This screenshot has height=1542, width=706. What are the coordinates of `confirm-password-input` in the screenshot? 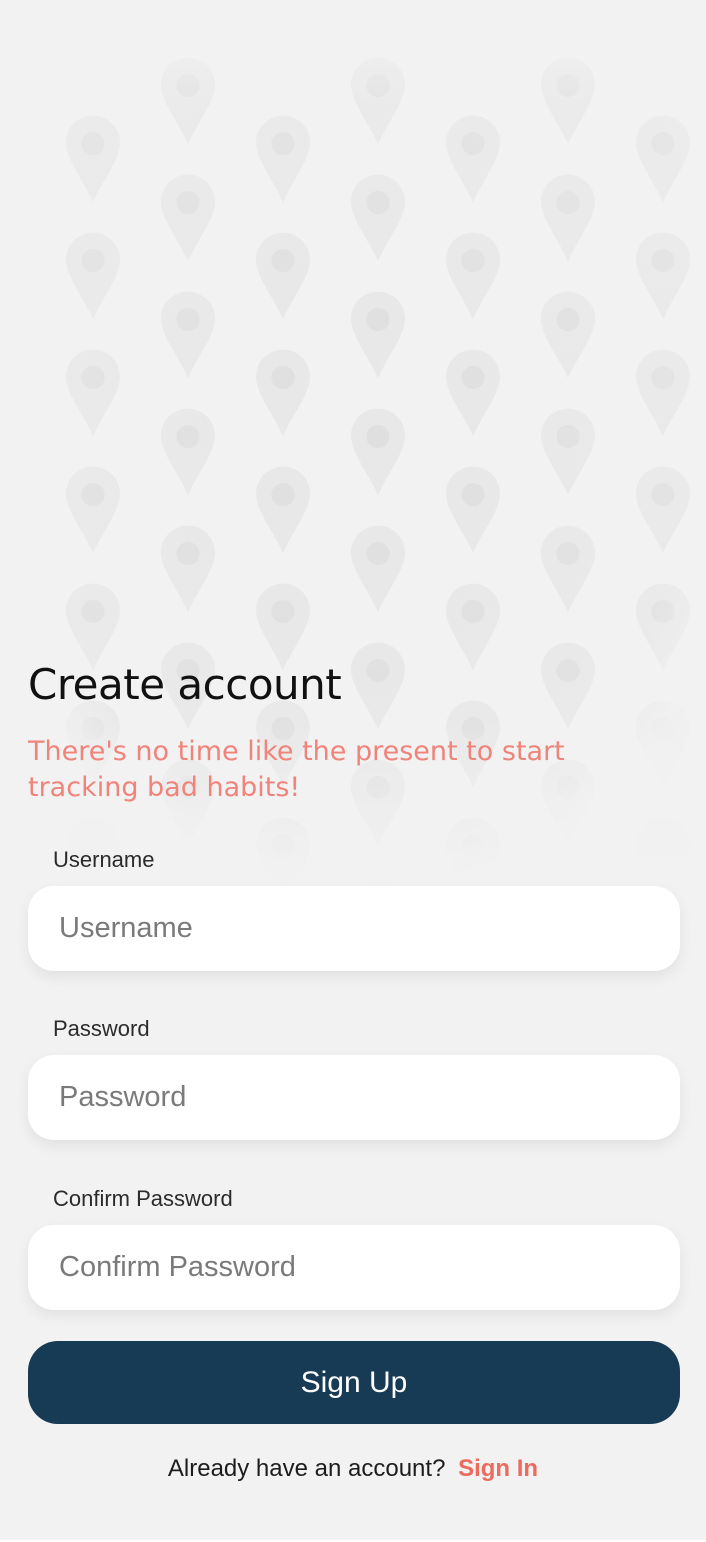 It's located at (354, 1267).